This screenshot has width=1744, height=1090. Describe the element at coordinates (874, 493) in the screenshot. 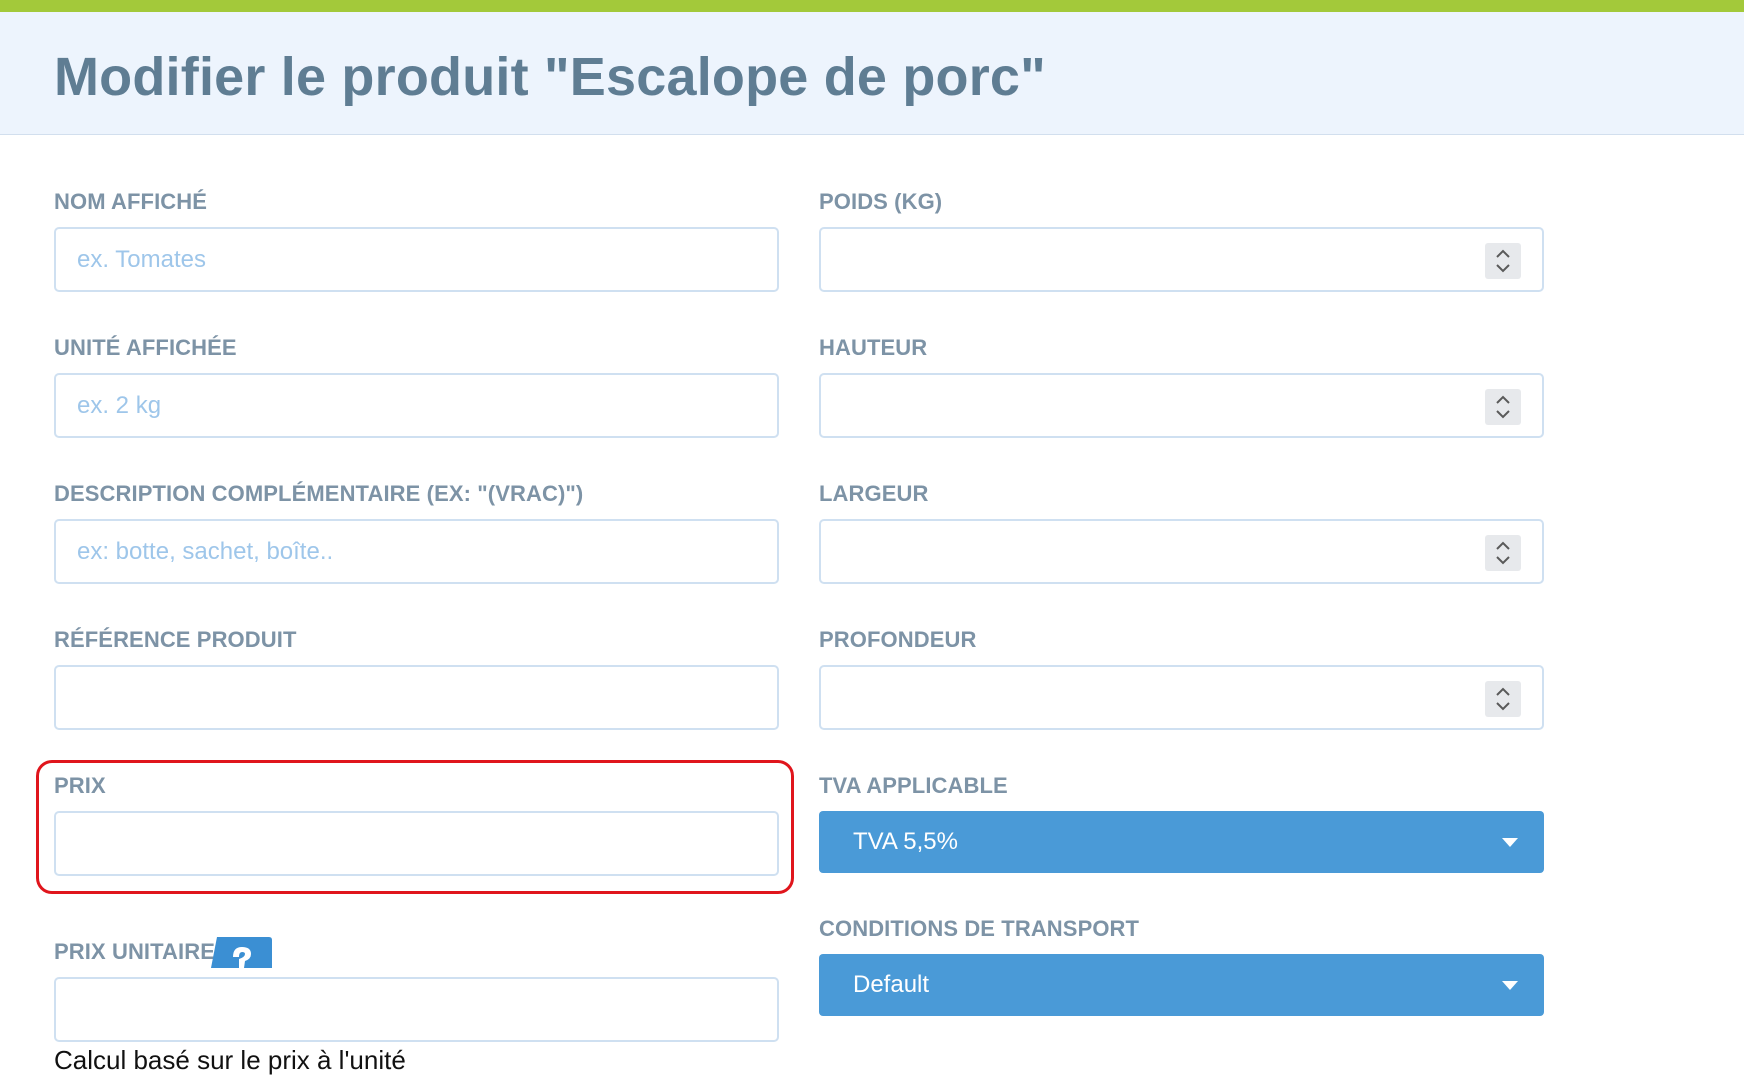

I see `largeur-label: LARGEUR` at that location.